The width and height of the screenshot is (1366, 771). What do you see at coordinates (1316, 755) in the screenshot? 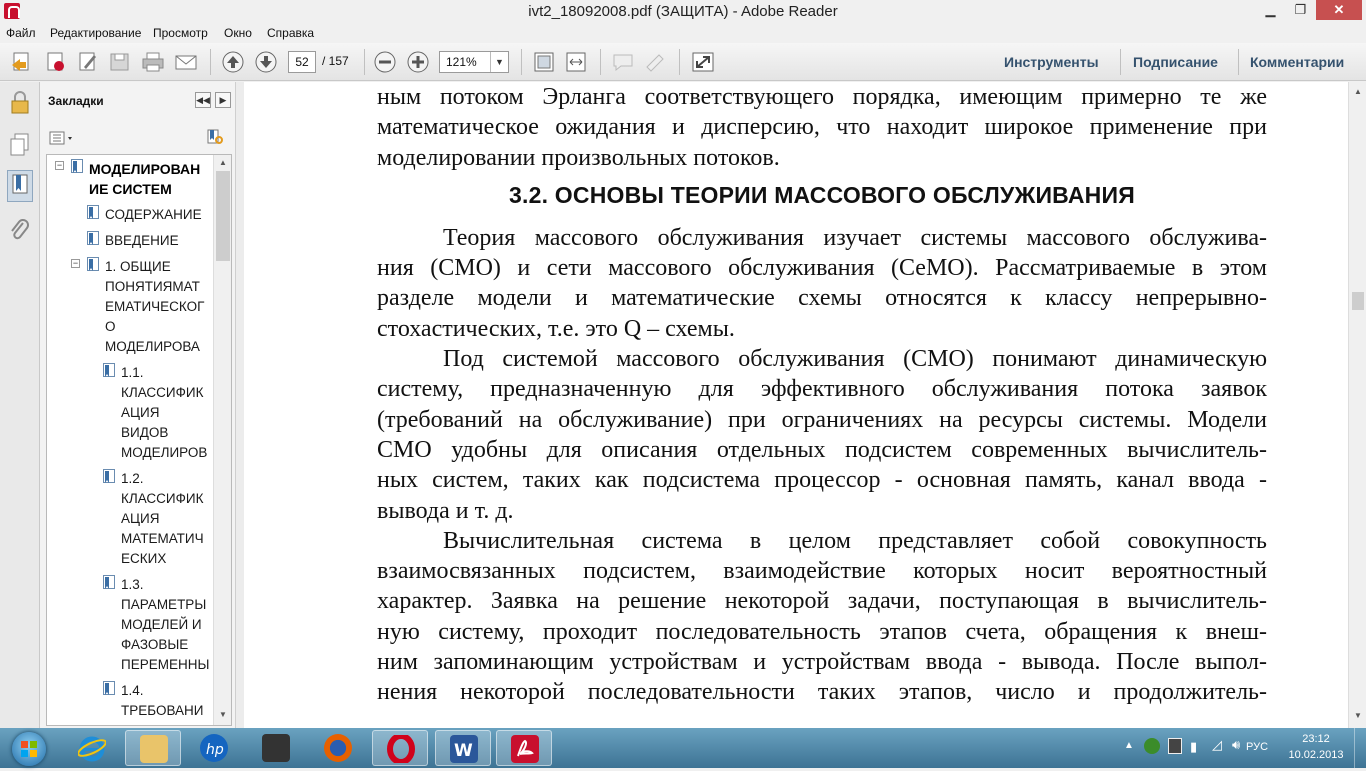
I see `clock-date: 10.02.2013` at bounding box center [1316, 755].